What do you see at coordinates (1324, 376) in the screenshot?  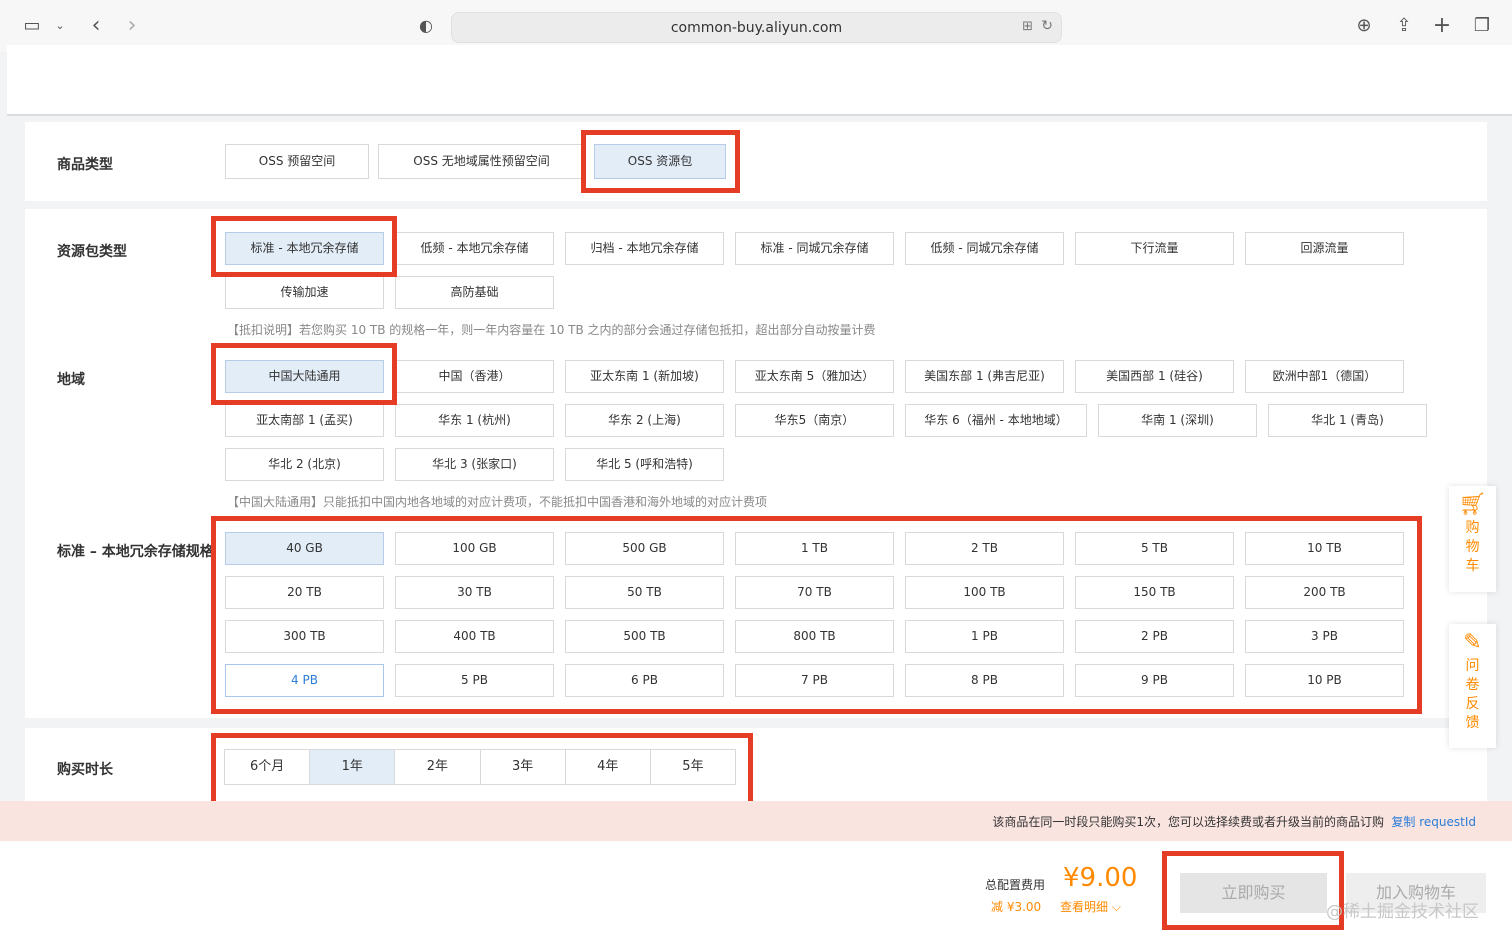 I see `region-option: 欧洲中部1（德国）` at bounding box center [1324, 376].